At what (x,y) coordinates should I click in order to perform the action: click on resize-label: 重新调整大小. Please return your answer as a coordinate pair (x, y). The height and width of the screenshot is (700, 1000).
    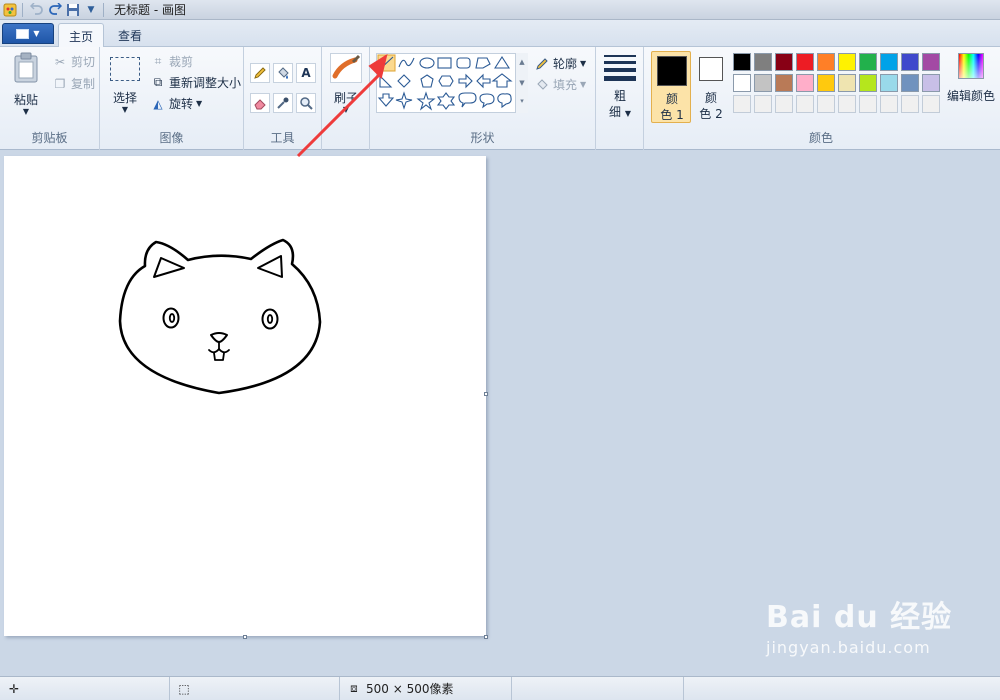
    Looking at the image, I should click on (205, 83).